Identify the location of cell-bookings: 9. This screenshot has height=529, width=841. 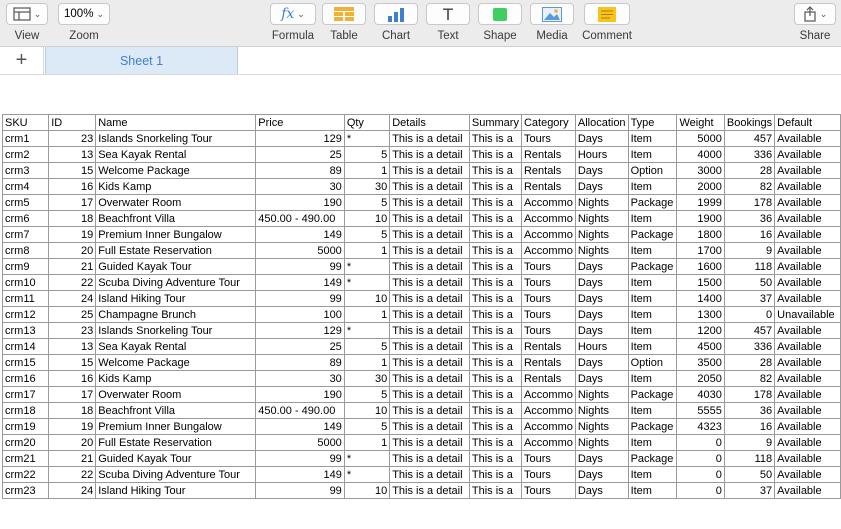
(749, 250).